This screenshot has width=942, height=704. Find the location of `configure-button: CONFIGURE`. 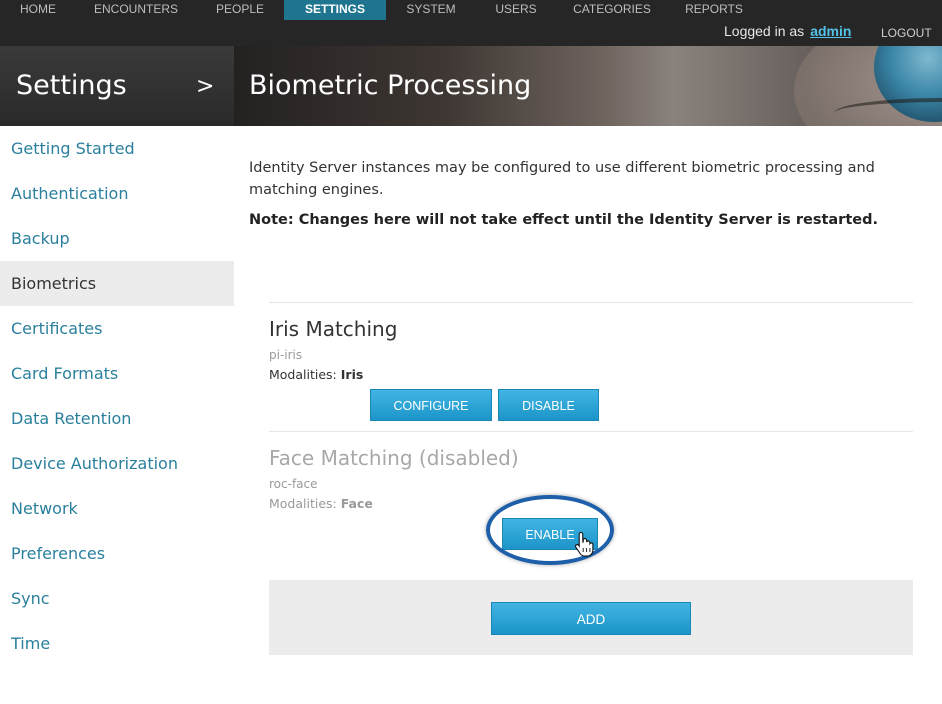

configure-button: CONFIGURE is located at coordinates (431, 405).